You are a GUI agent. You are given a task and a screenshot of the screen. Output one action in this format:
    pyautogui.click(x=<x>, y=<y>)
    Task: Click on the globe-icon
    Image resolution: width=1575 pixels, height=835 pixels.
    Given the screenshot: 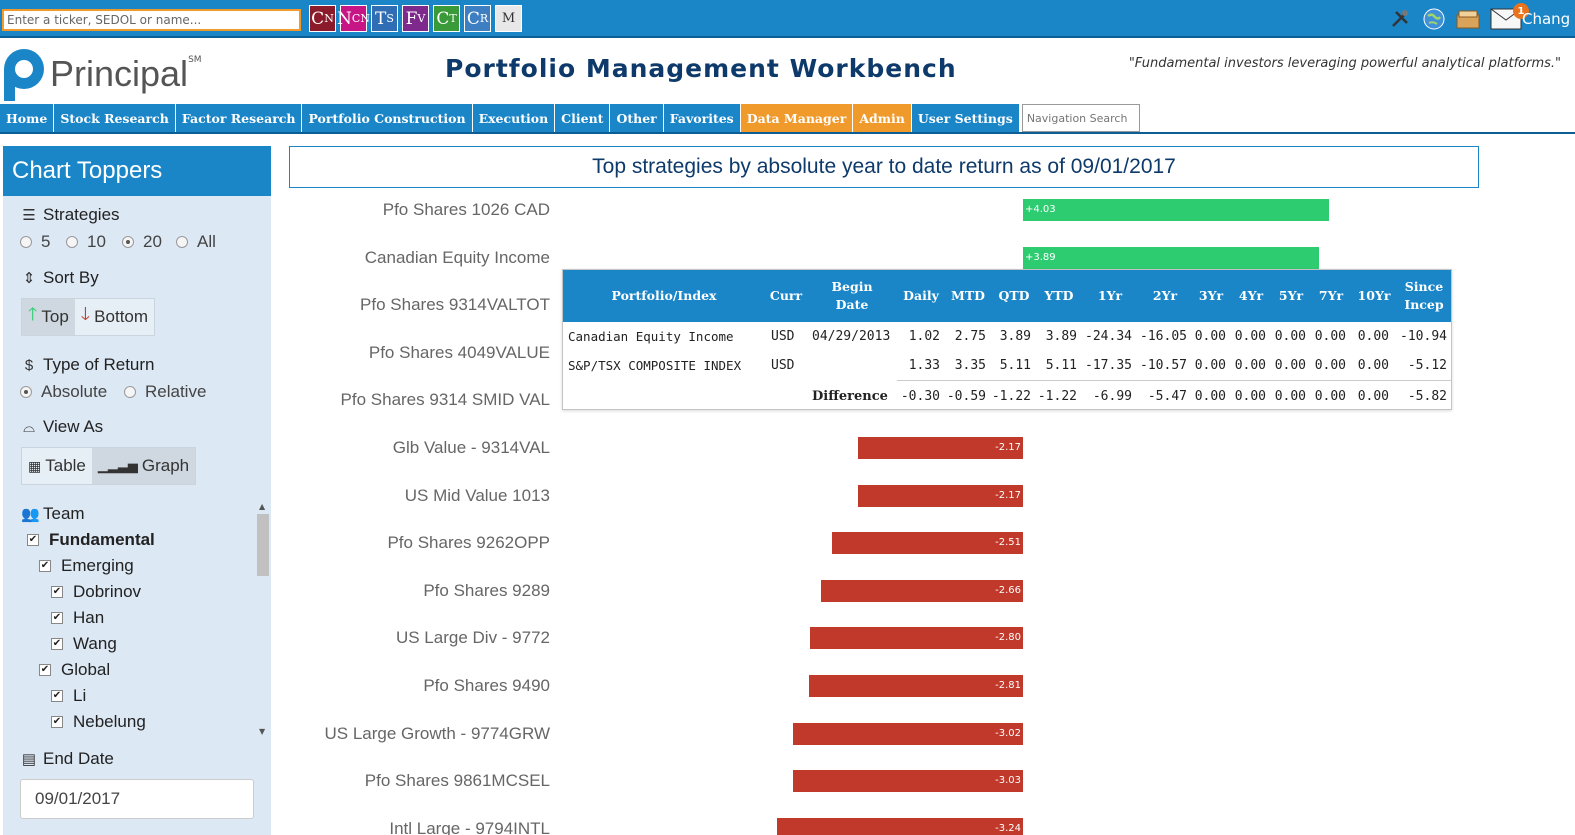 What is the action you would take?
    pyautogui.click(x=1434, y=19)
    